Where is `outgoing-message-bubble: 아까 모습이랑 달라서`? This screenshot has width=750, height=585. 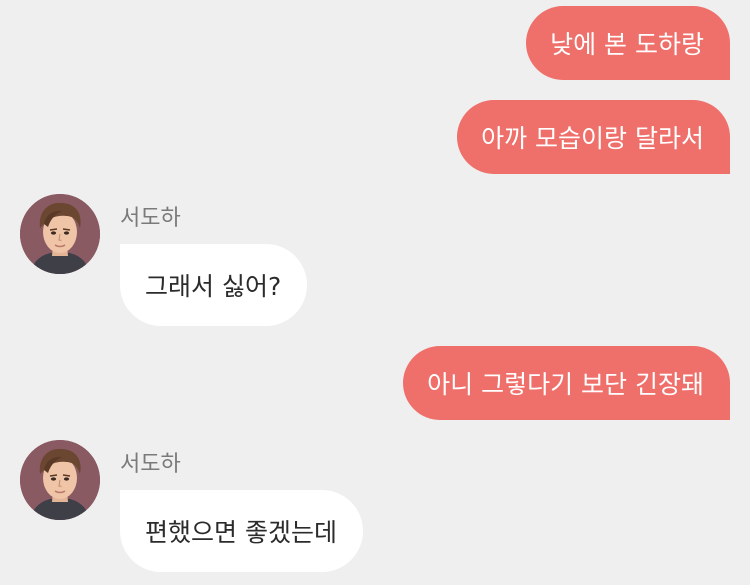
outgoing-message-bubble: 아까 모습이랑 달라서 is located at coordinates (593, 137).